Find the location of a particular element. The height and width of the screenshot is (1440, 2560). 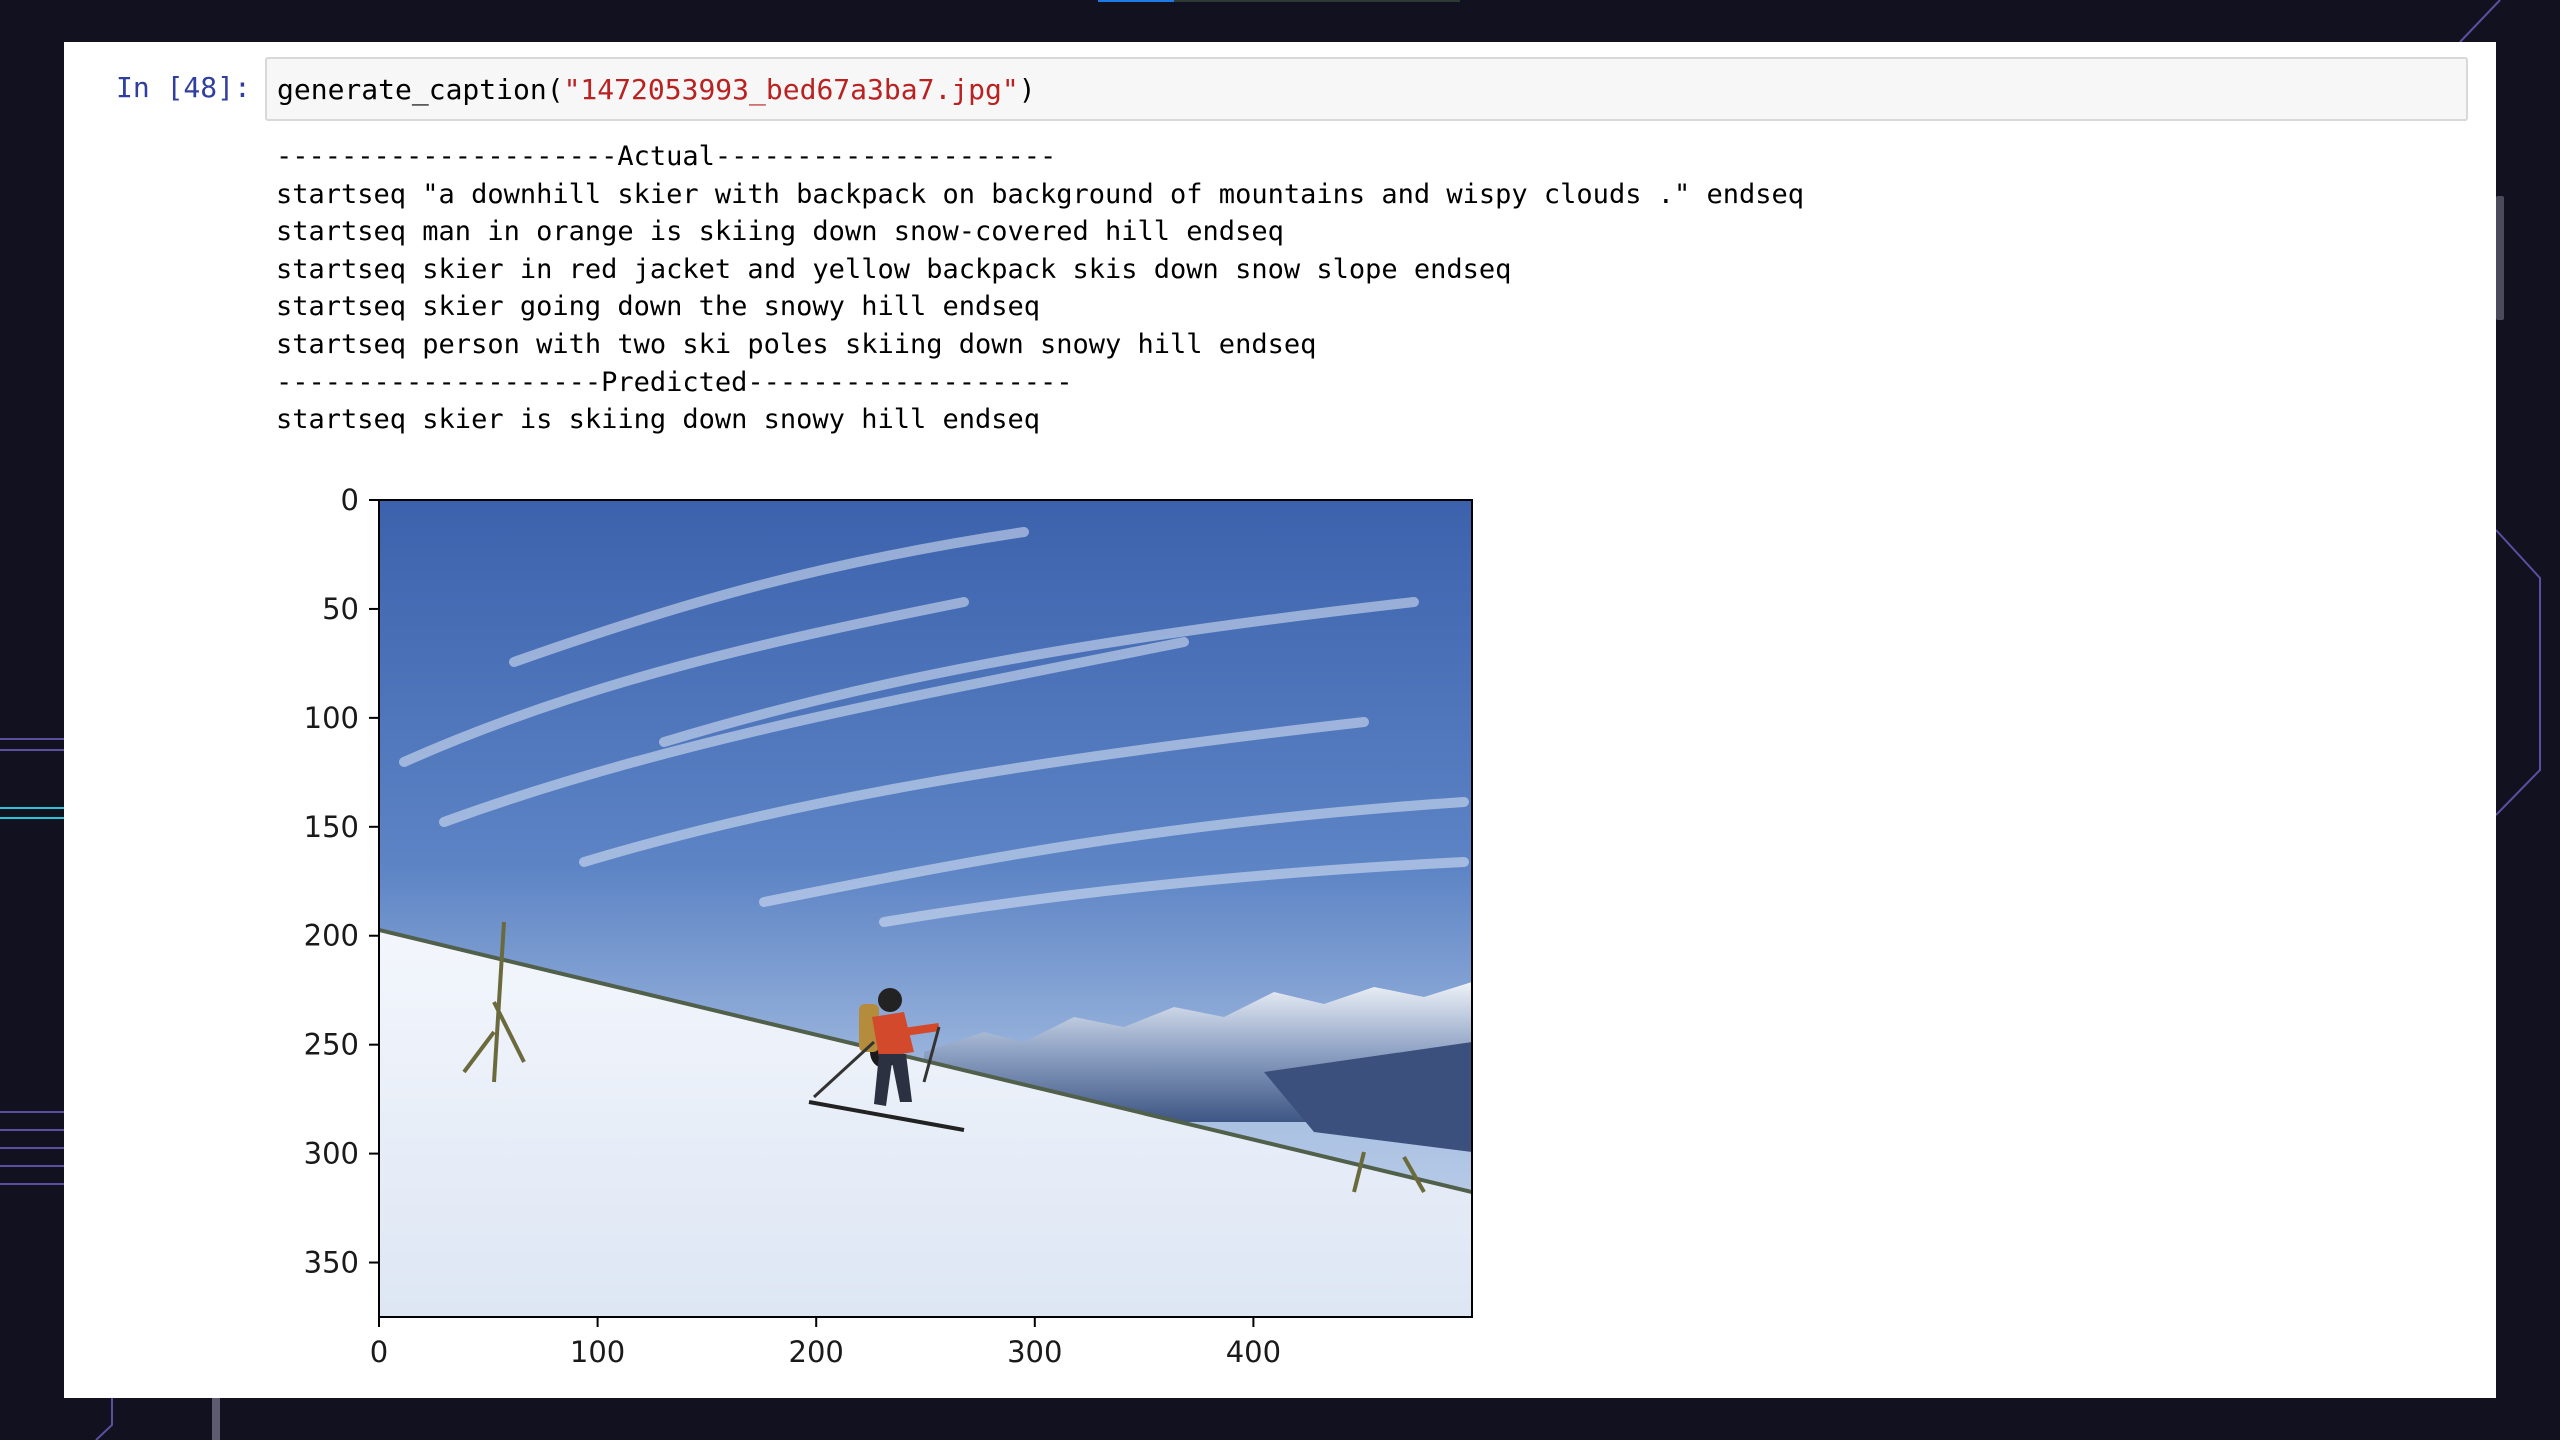

y-axis: 0 50 100 150 200 250 300 350 is located at coordinates (341, 881).